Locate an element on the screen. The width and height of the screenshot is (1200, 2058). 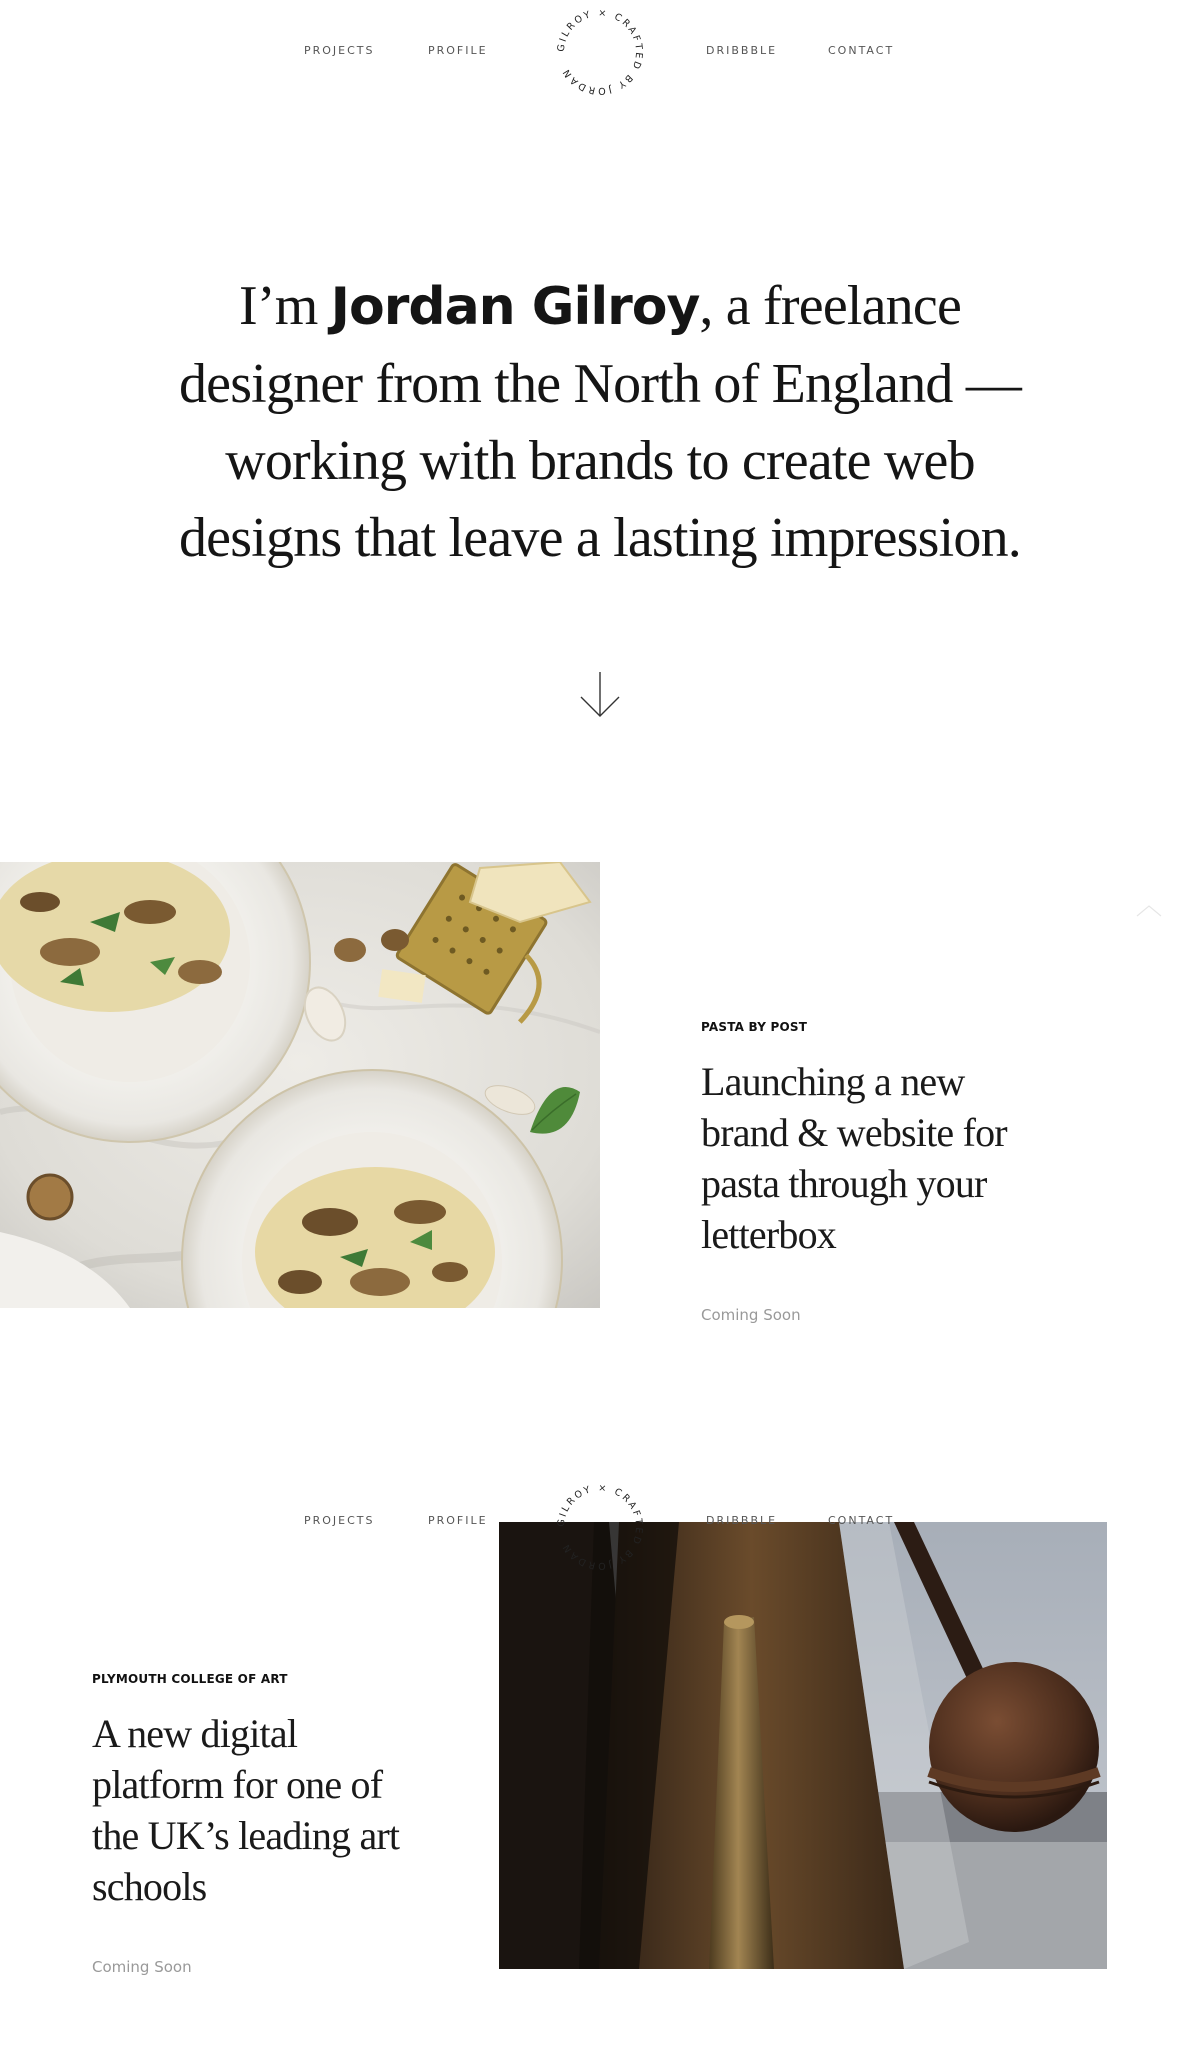
project-client-label: Plymouth College of Art is located at coordinates (190, 1679).